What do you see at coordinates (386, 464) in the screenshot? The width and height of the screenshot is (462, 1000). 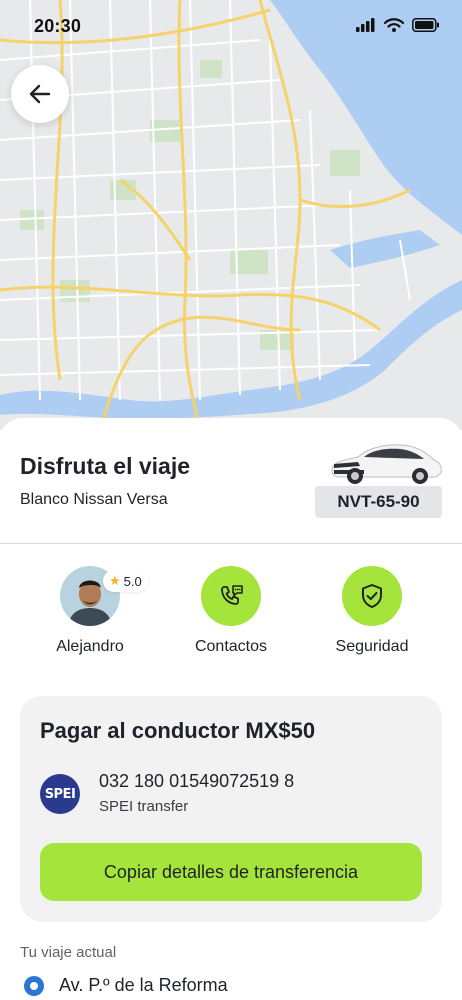 I see `car-image` at bounding box center [386, 464].